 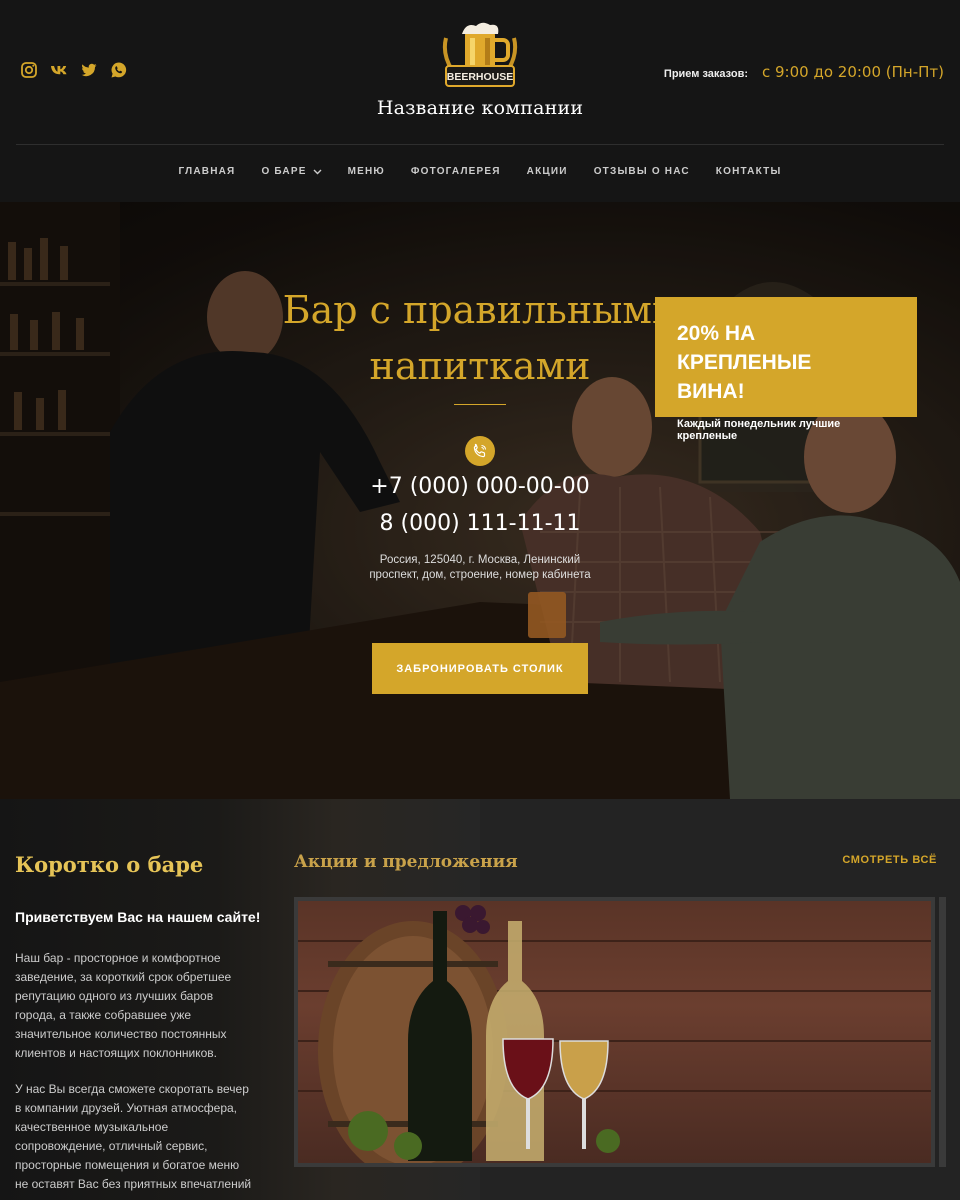 I want to click on header-divider, so click(x=480, y=144).